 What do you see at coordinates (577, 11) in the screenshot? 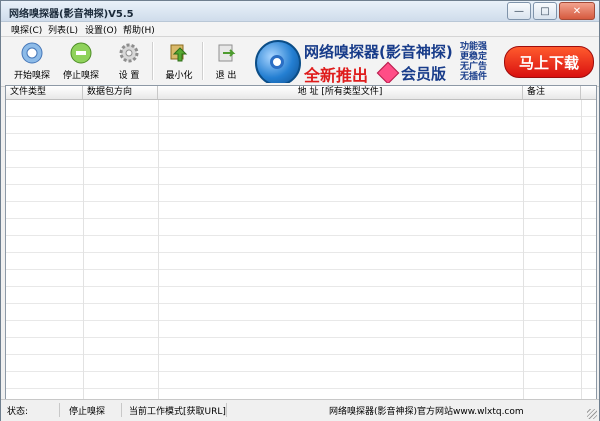
I see `close-button: ✕` at bounding box center [577, 11].